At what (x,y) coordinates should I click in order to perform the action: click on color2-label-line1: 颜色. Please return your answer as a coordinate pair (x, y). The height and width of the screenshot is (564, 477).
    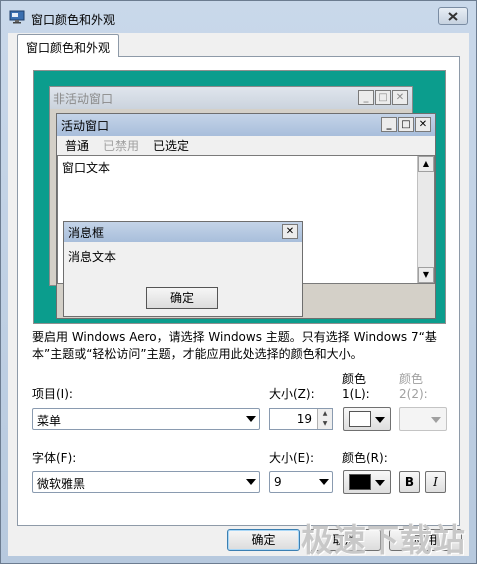
    Looking at the image, I should click on (411, 379).